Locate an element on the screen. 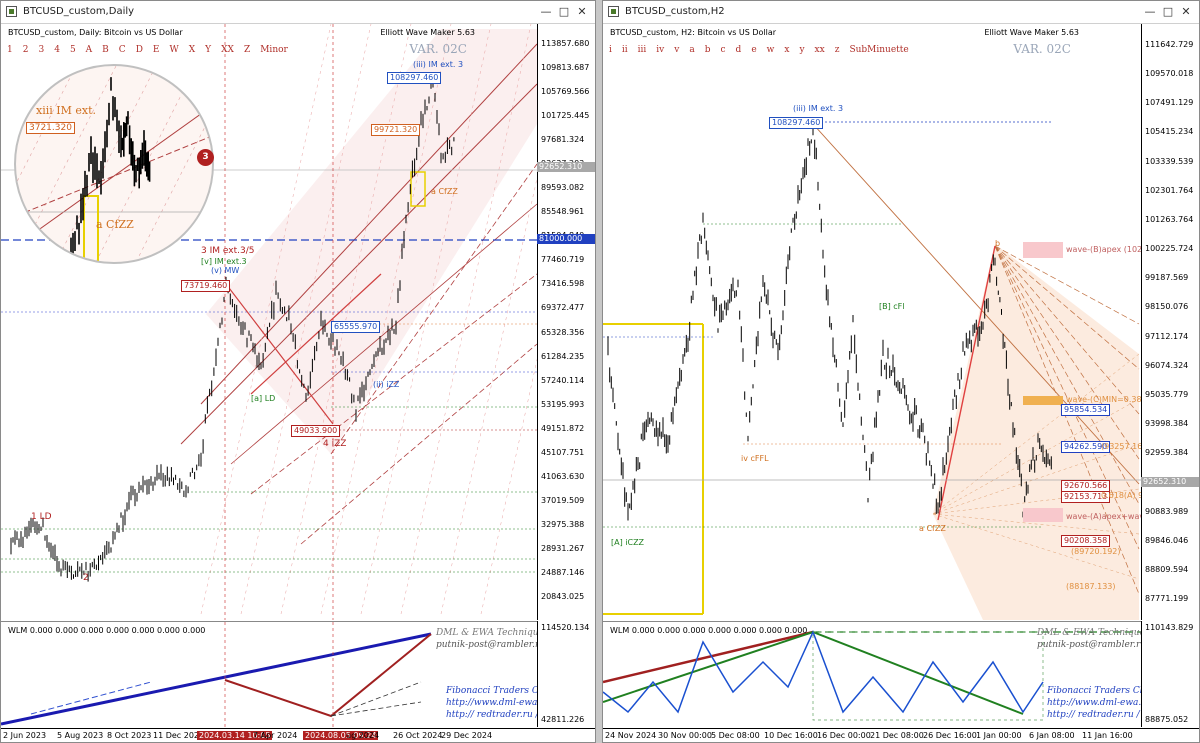 Image resolution: width=1200 pixels, height=743 pixels. wave-degree-labels: i ii iii iv v a b c d e w x y xx z SubMinuette is located at coordinates (764, 50).